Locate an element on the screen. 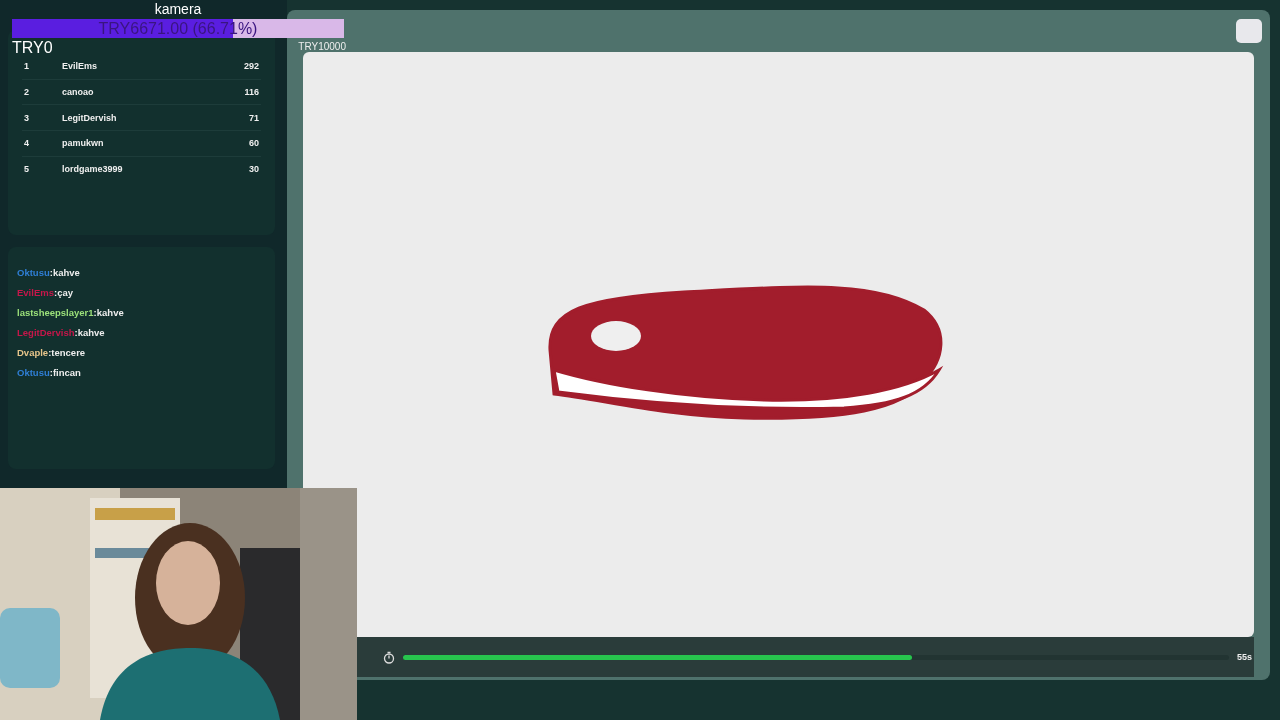 The height and width of the screenshot is (720, 1280). player-score: 292 is located at coordinates (251, 66).